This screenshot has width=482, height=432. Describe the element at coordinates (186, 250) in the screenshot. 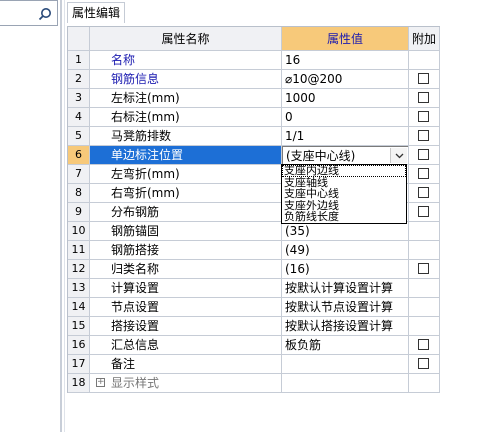

I see `property-name: 钢筋搭接` at that location.